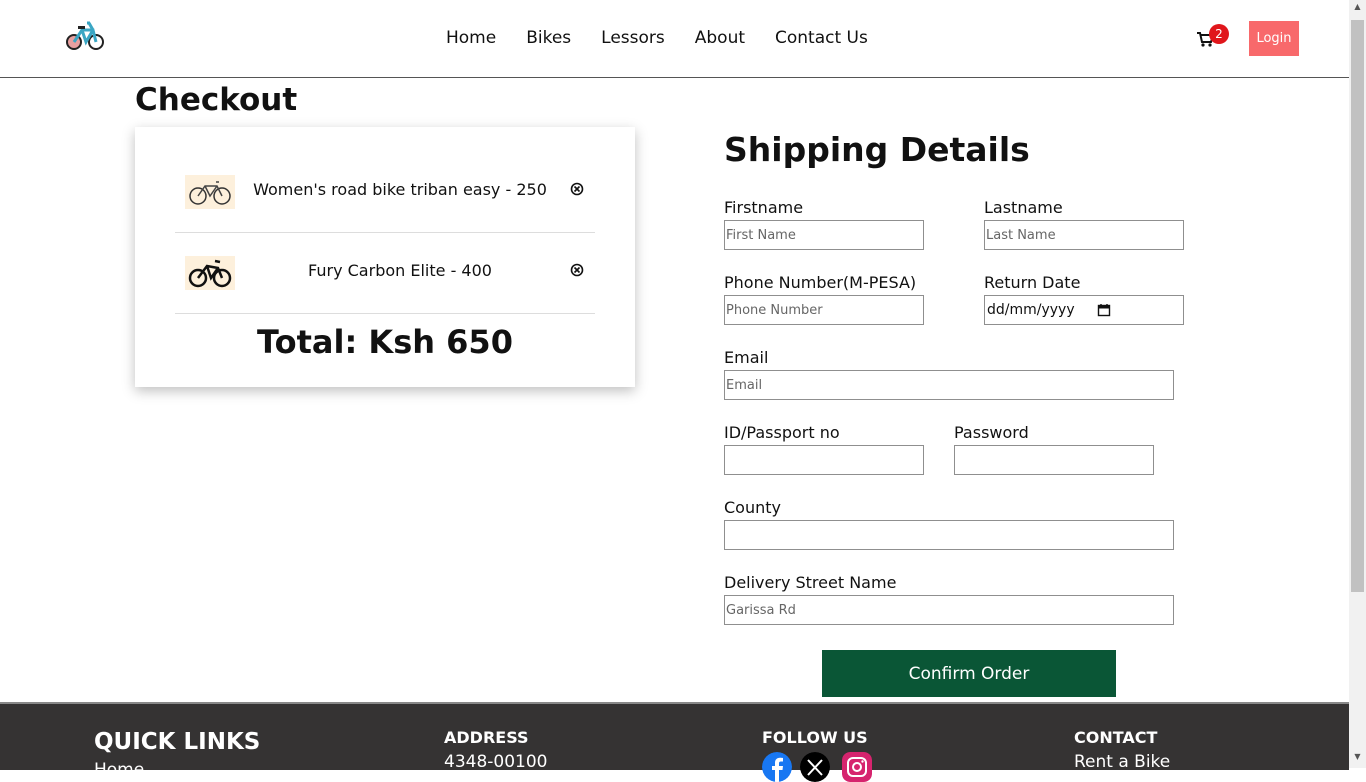 Image resolution: width=1366 pixels, height=782 pixels. I want to click on cart-count-badge: 2, so click(1219, 34).